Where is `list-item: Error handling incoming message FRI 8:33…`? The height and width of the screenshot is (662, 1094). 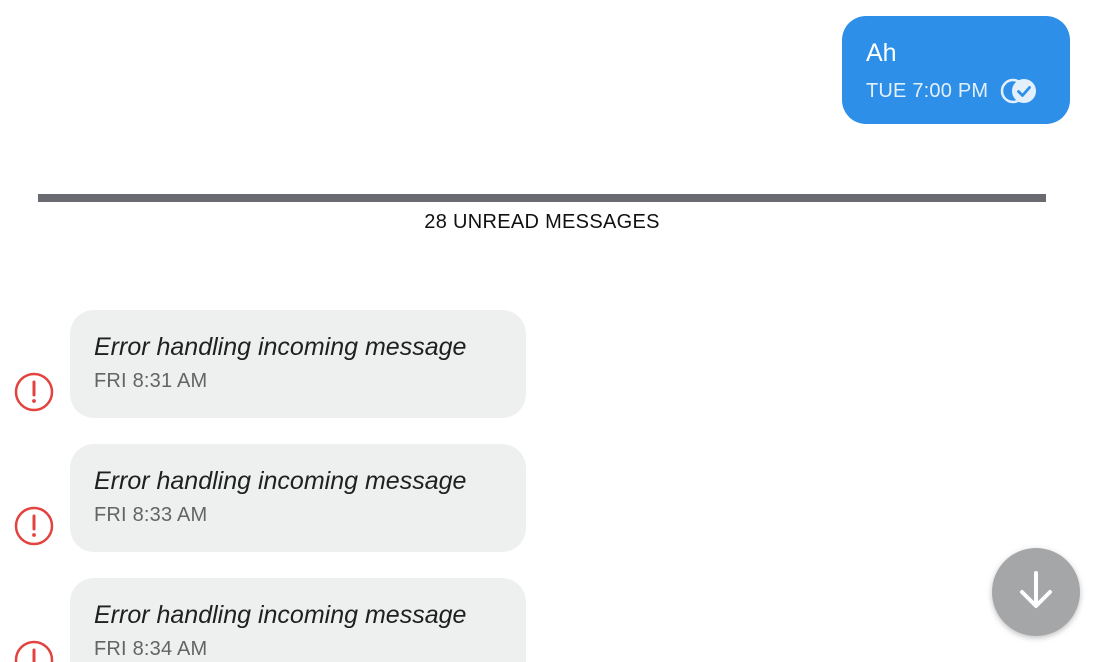 list-item: Error handling incoming message FRI 8:33… is located at coordinates (280, 498).